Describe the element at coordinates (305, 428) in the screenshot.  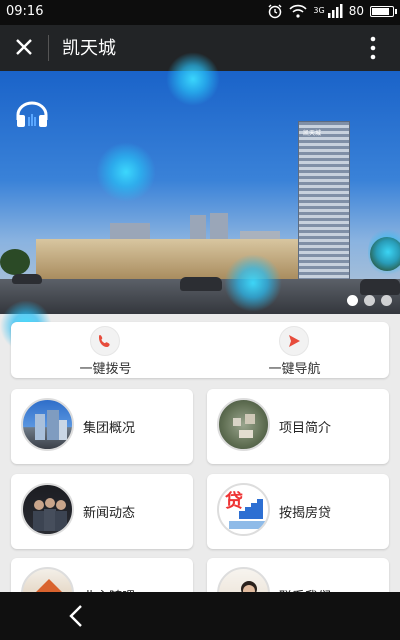
I see `menu-label: 项目简介` at that location.